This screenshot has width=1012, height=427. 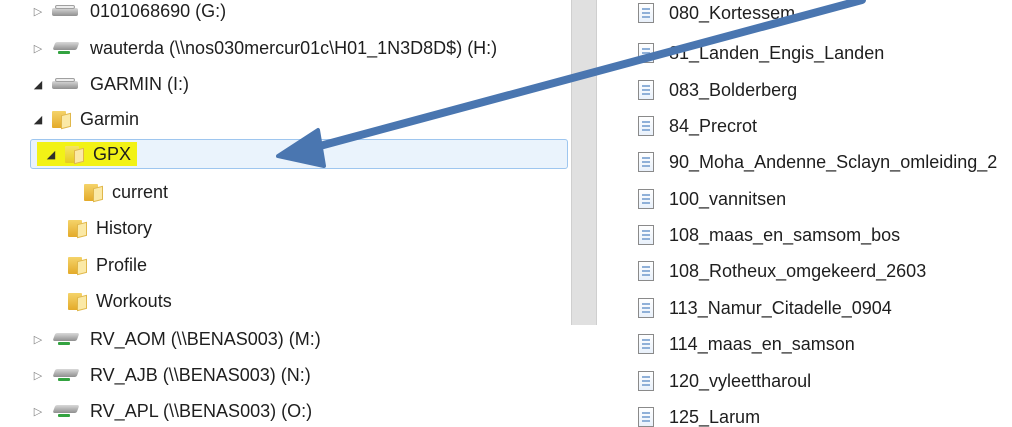 I want to click on file-item: 120_vyleettharoul, so click(x=704, y=381).